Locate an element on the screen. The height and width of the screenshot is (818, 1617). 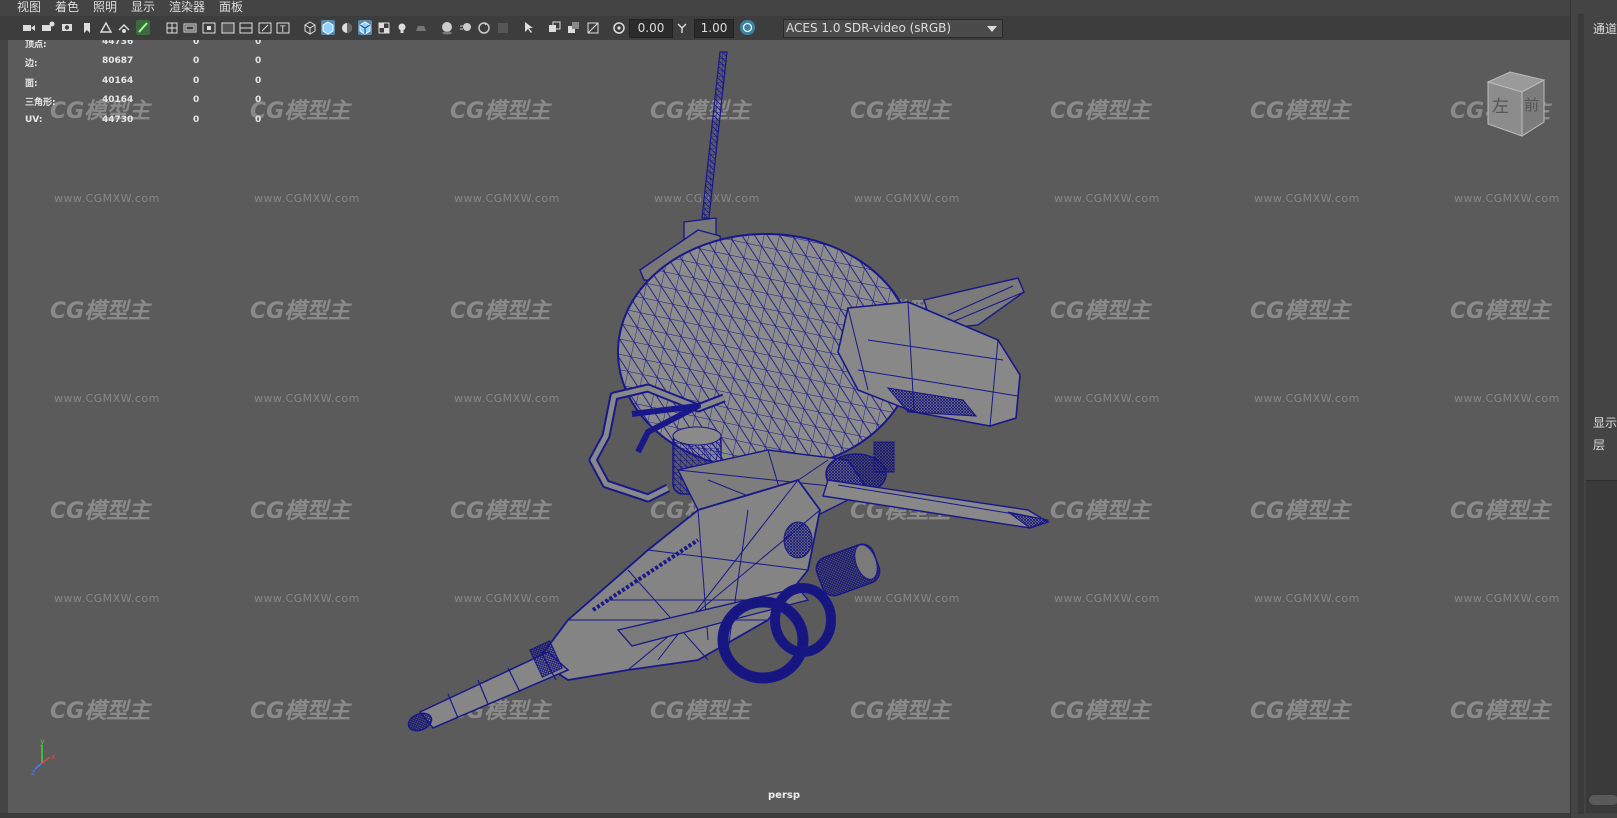
tab-layers: 层 is located at coordinates (1599, 444).